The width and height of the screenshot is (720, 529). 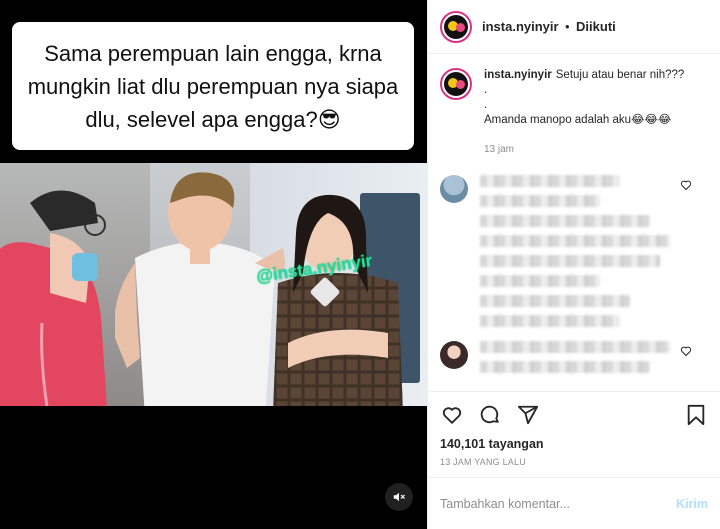 I want to click on add-comment-bar: Kirim, so click(x=574, y=503).